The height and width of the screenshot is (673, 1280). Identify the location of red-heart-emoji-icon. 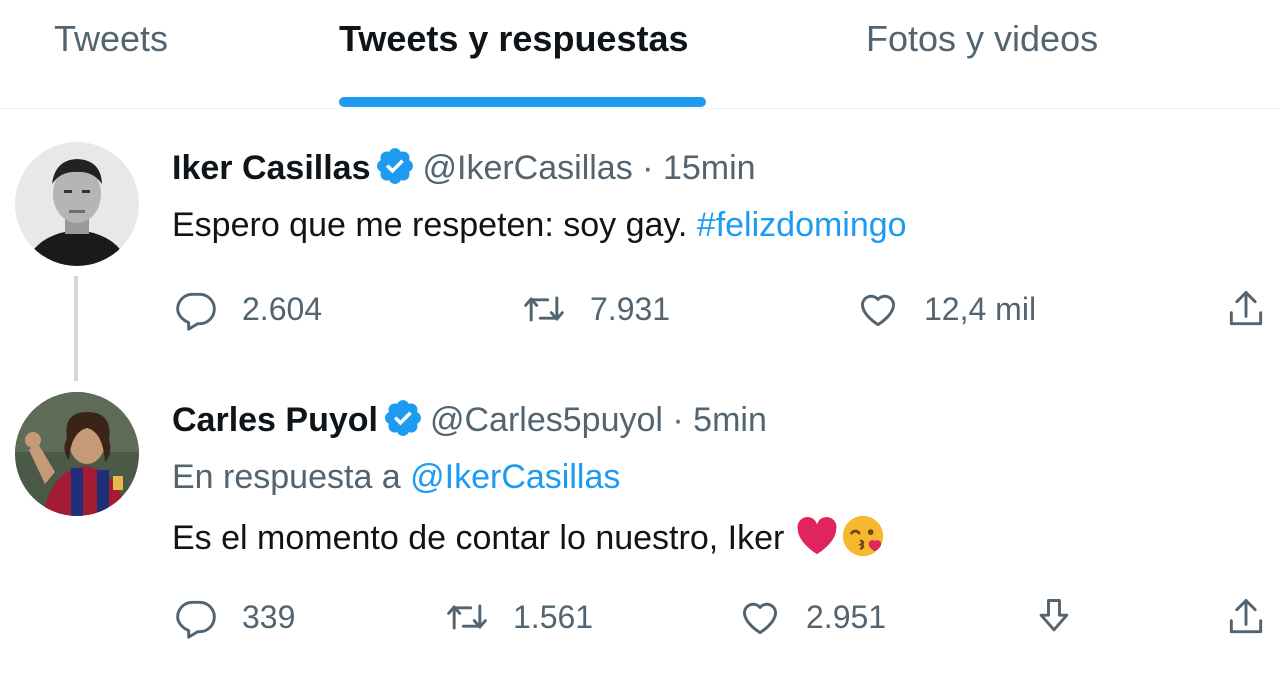
(817, 541).